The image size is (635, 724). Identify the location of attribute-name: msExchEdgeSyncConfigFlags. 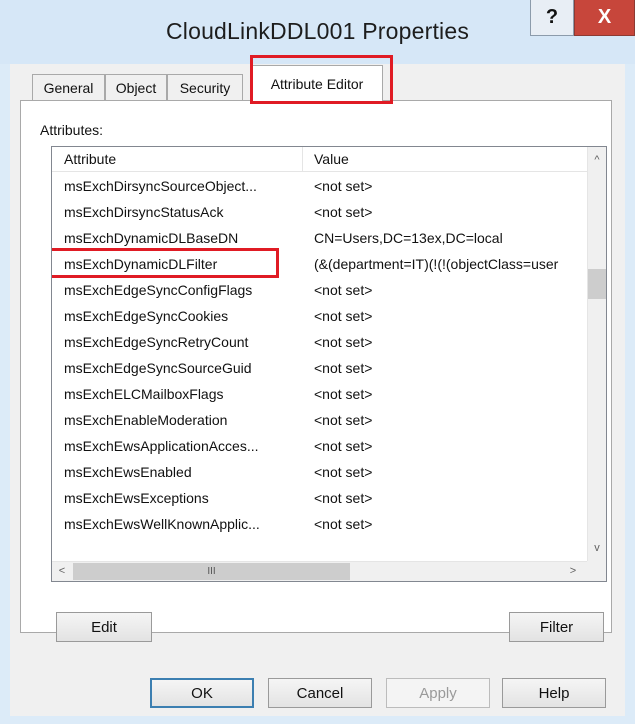
(158, 290).